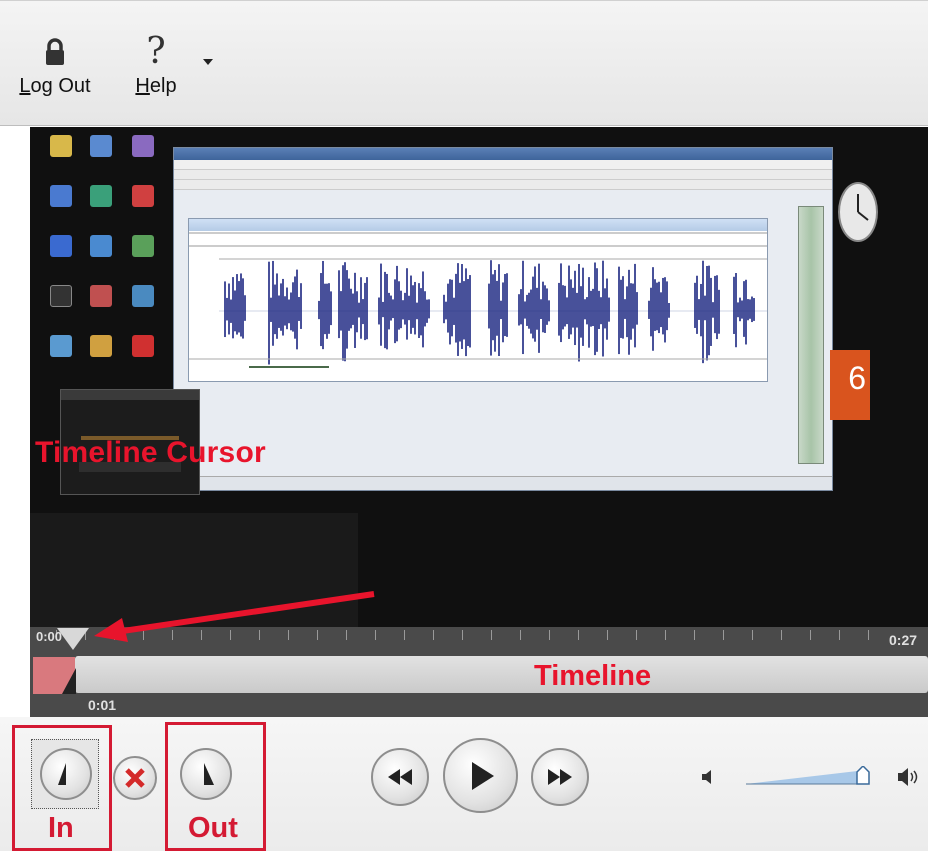  Describe the element at coordinates (811, 776) in the screenshot. I see `volume-slider` at that location.